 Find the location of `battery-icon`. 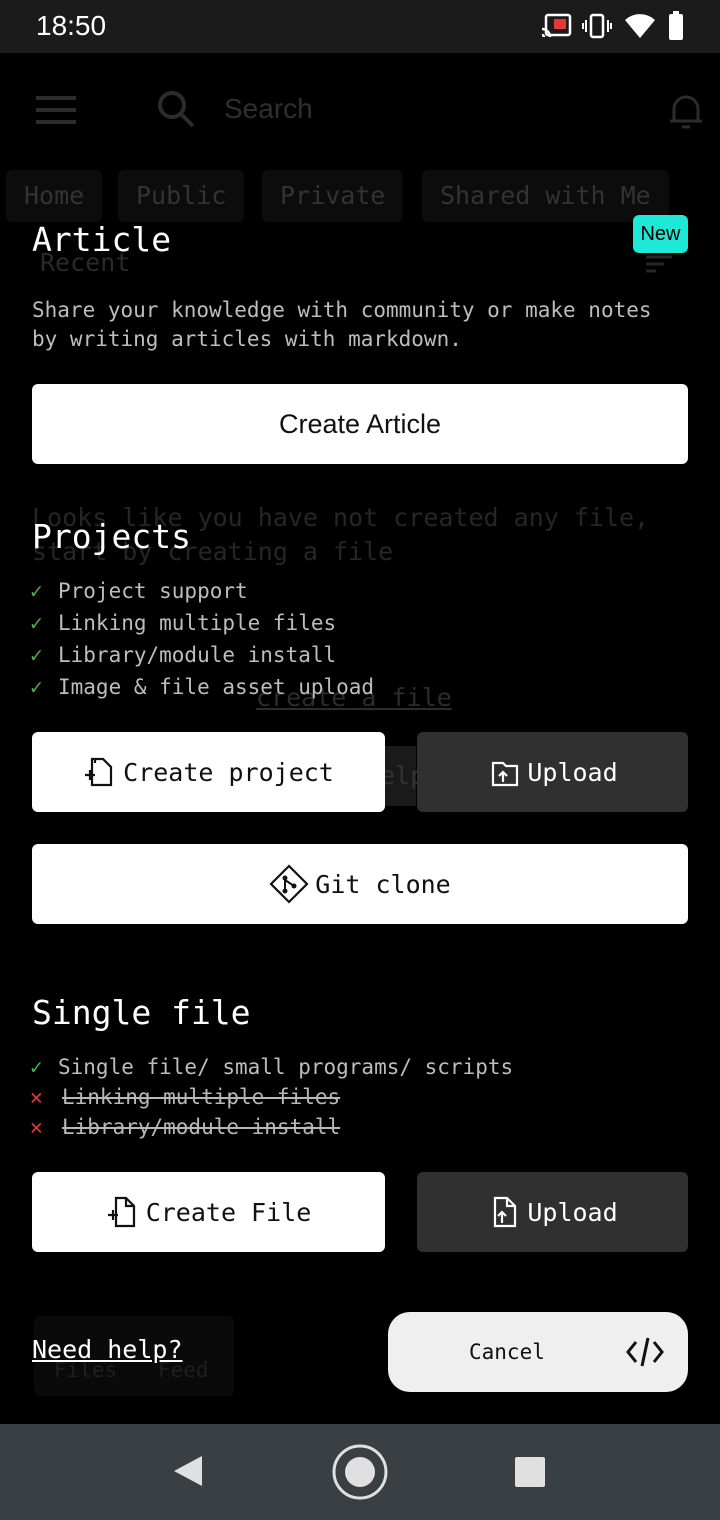

battery-icon is located at coordinates (676, 28).